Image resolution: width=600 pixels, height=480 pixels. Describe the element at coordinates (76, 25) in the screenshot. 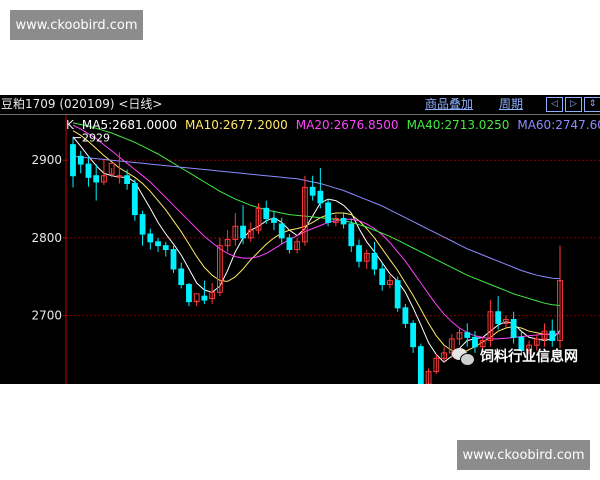

I see `watermark-top: www.ckoobird.com` at that location.